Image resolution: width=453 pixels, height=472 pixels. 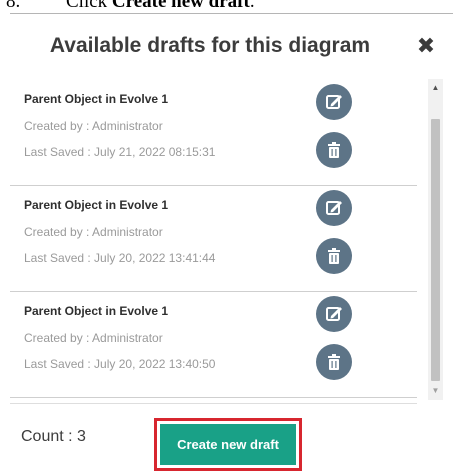 I want to click on draft-last-saved: Last Saved : July 20, 2022 13:40:50, so click(x=120, y=364).